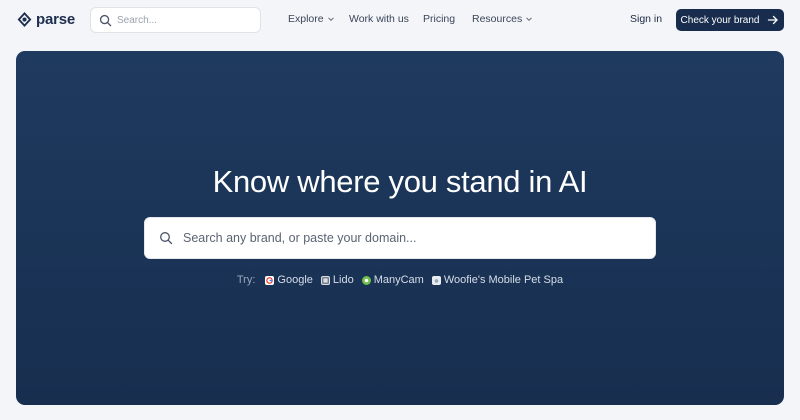 Image resolution: width=800 pixels, height=420 pixels. What do you see at coordinates (400, 181) in the screenshot?
I see `hero-title: Know where you stand in AI` at bounding box center [400, 181].